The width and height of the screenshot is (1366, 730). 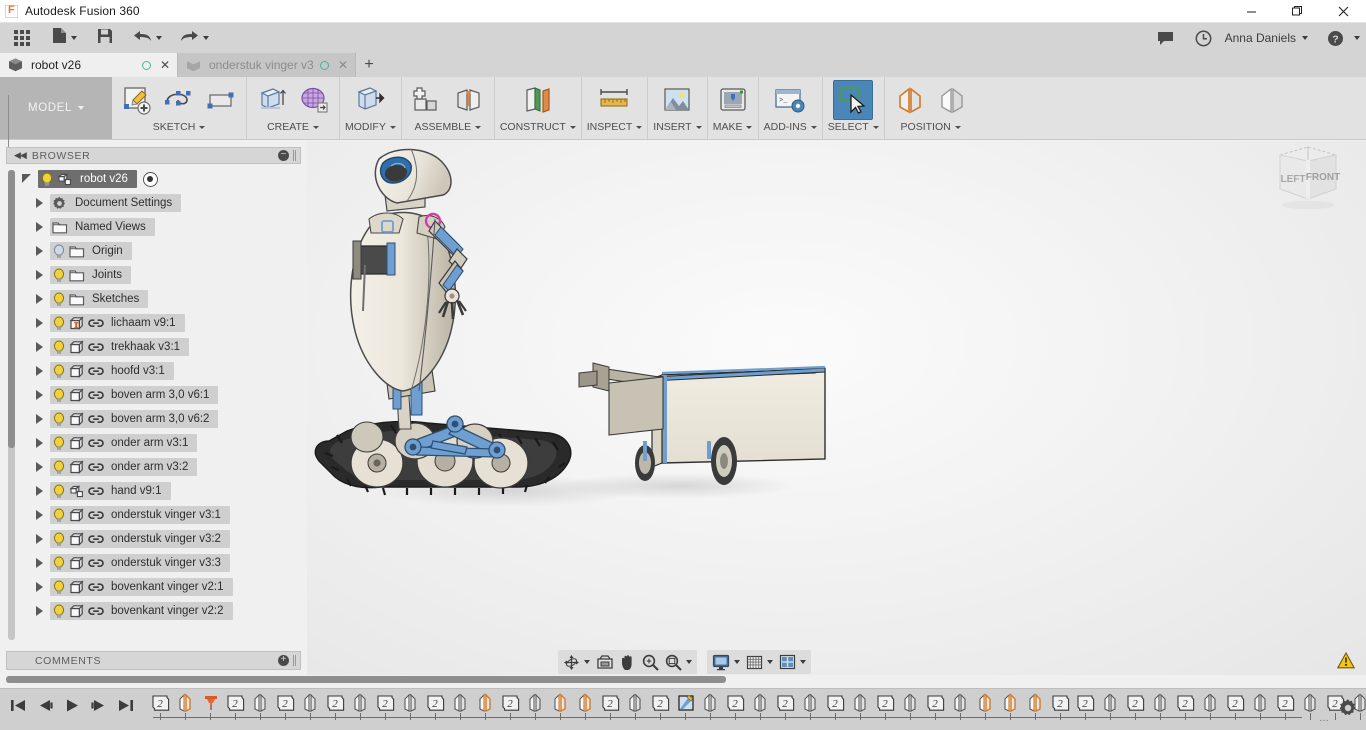 I want to click on play-button, so click(x=72, y=705).